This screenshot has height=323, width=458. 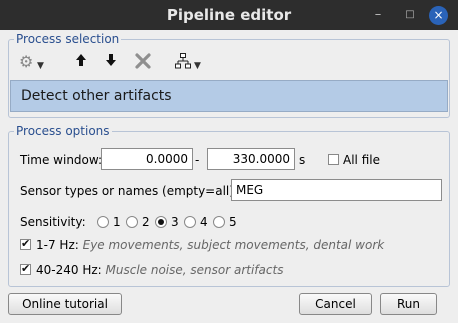 What do you see at coordinates (183, 61) in the screenshot?
I see `pipeline-tree-icon` at bounding box center [183, 61].